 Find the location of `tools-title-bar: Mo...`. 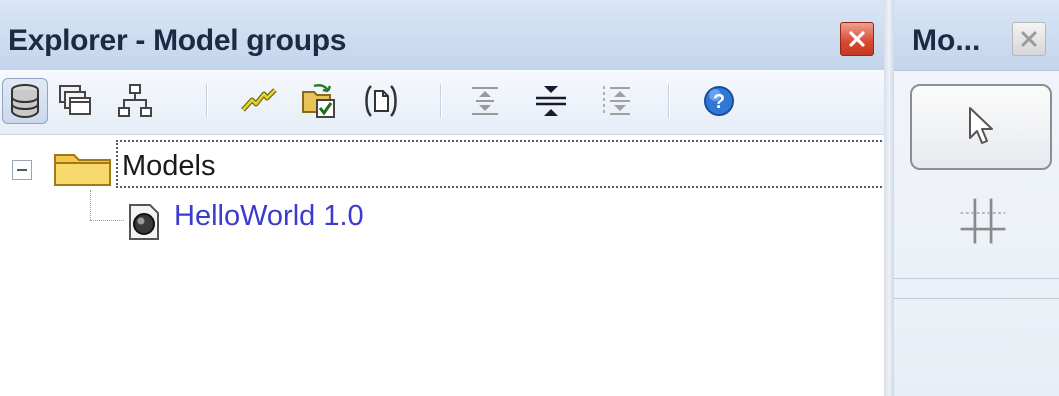

tools-title-bar: Mo... is located at coordinates (976, 35).